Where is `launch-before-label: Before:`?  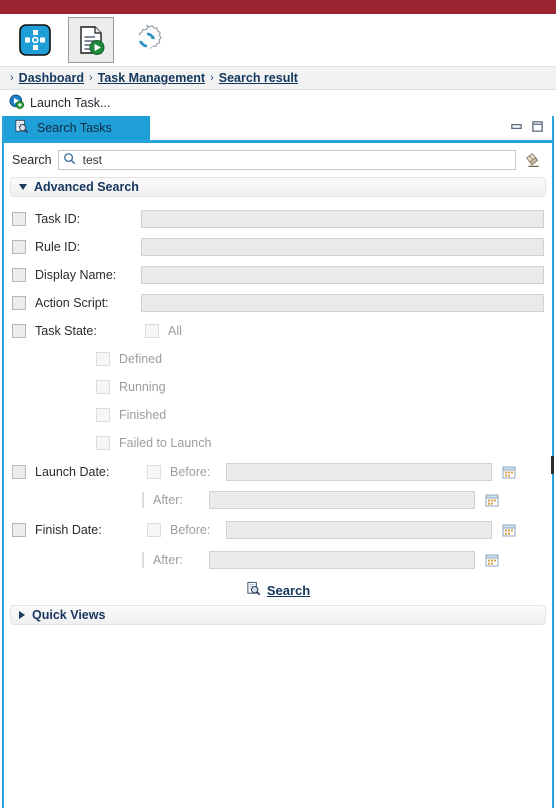
launch-before-label: Before: is located at coordinates (190, 471).